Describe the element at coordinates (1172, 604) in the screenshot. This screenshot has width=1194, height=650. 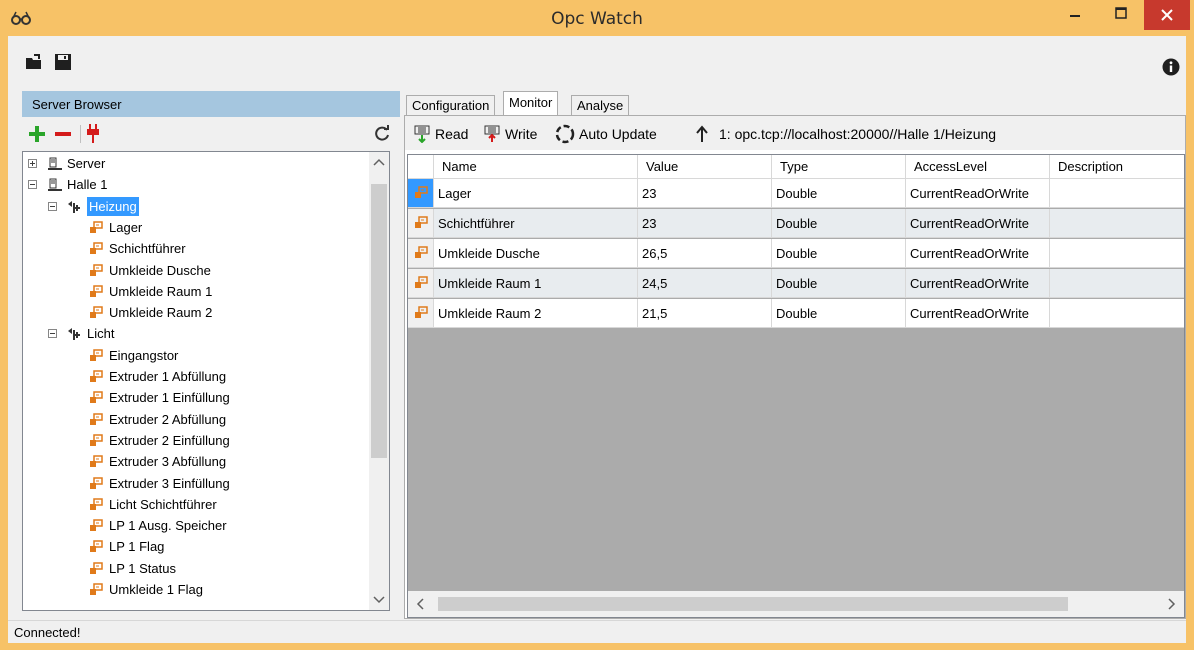
I see `chevron-right-icon` at that location.